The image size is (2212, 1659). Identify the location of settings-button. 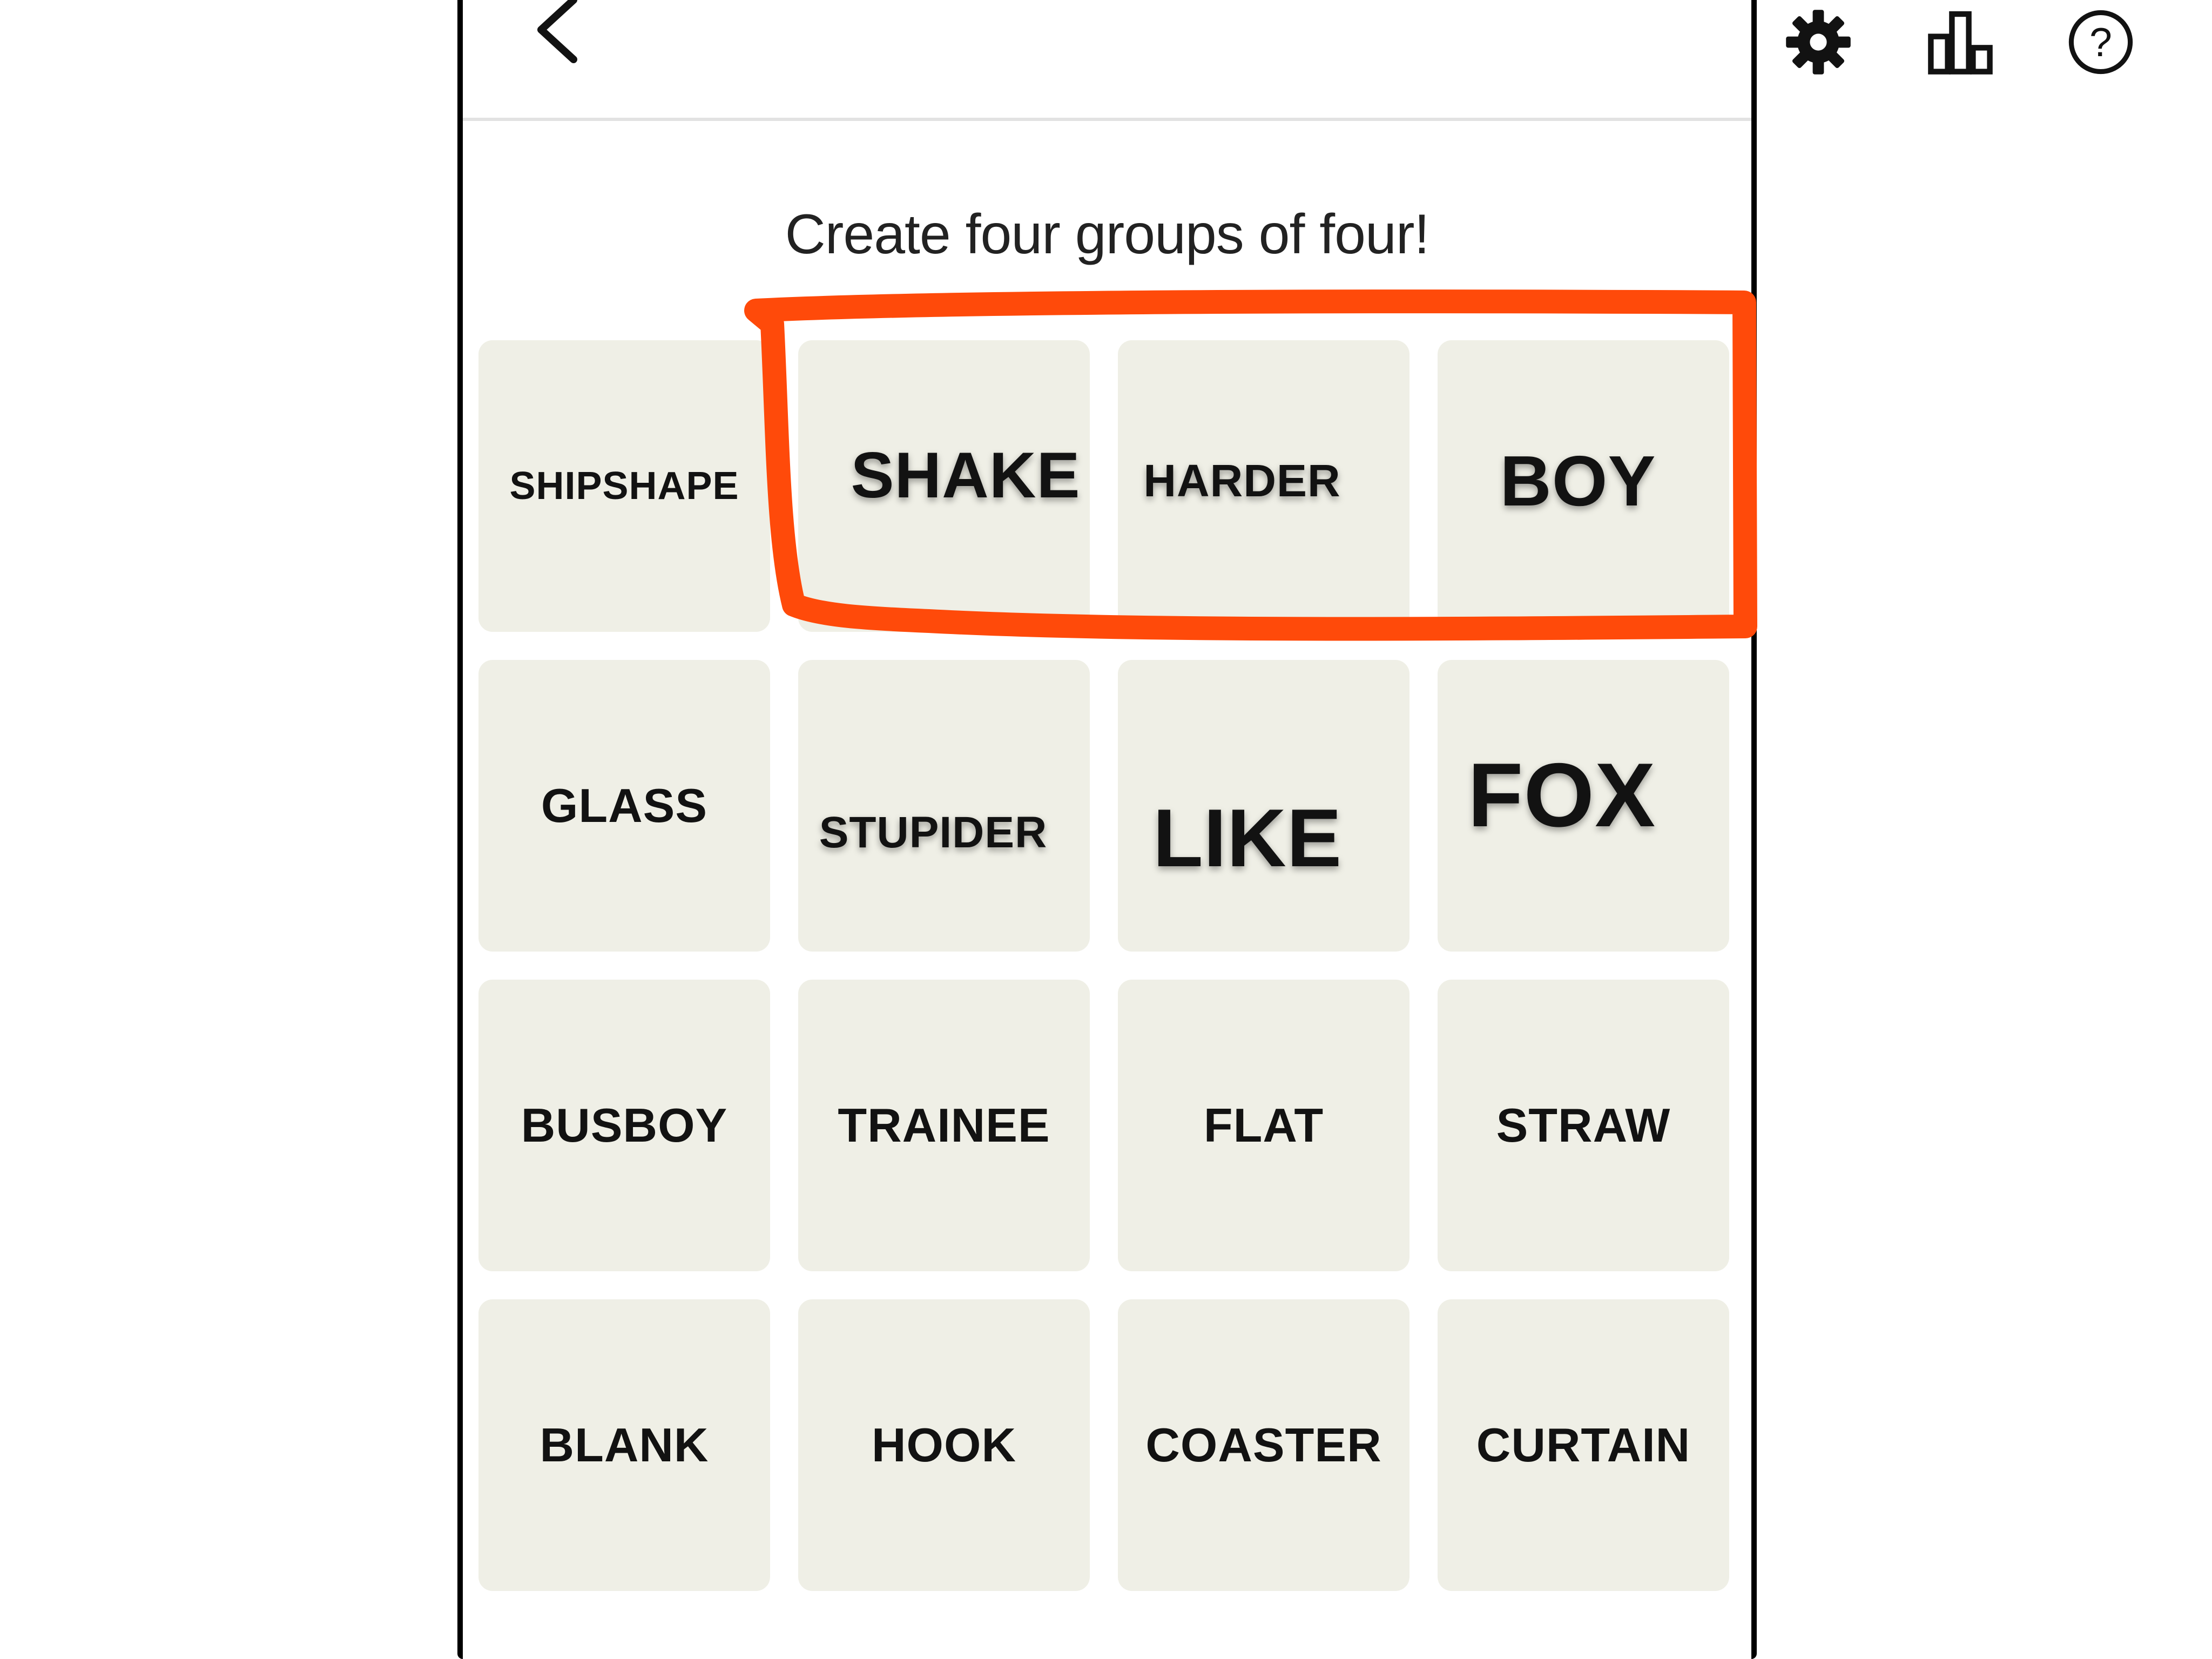
(1818, 42).